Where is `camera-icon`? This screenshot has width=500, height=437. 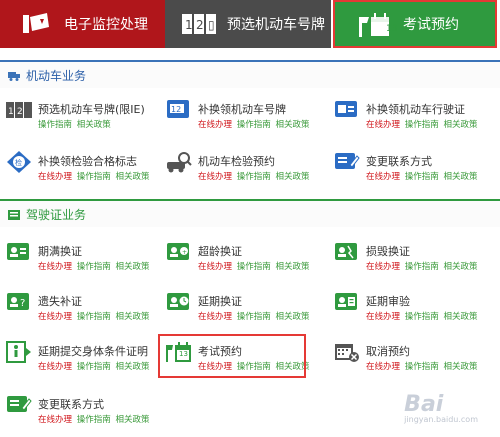
camera-icon is located at coordinates (36, 24).